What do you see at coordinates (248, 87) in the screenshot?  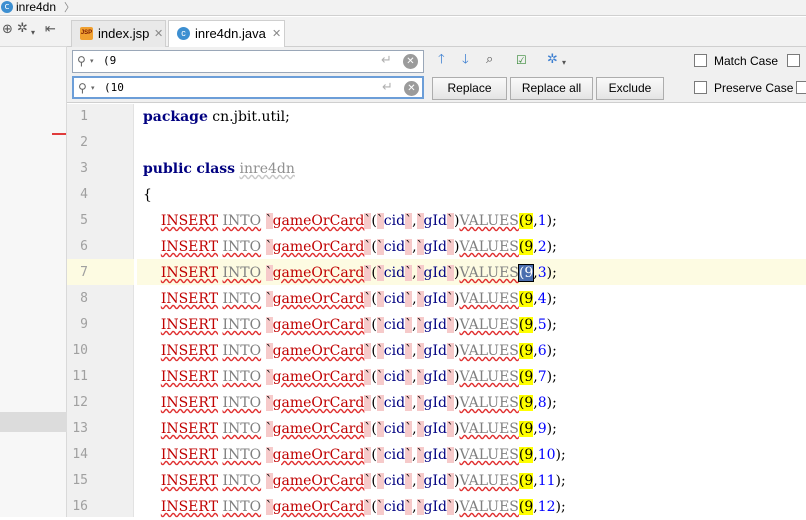 I see `replace-field: ⚲ ▾ (10 ↵ ✕` at bounding box center [248, 87].